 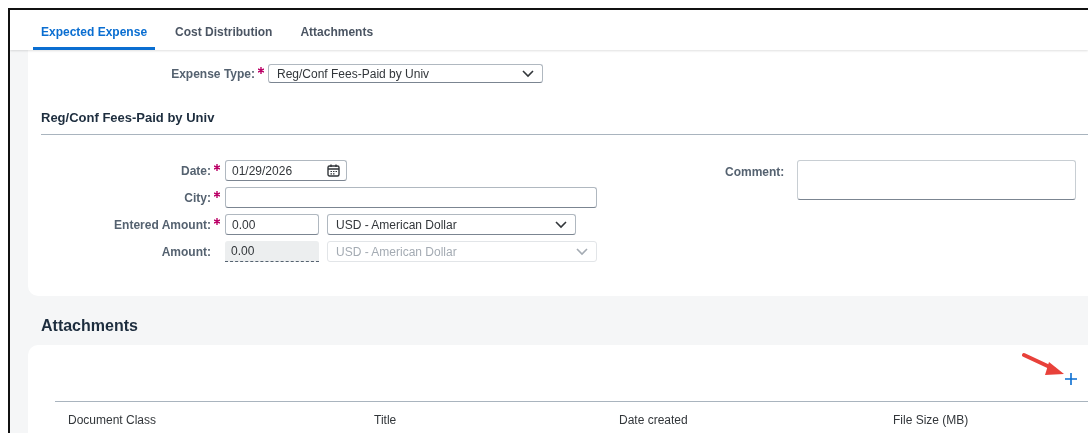 I want to click on tab: Attachments, so click(x=337, y=30).